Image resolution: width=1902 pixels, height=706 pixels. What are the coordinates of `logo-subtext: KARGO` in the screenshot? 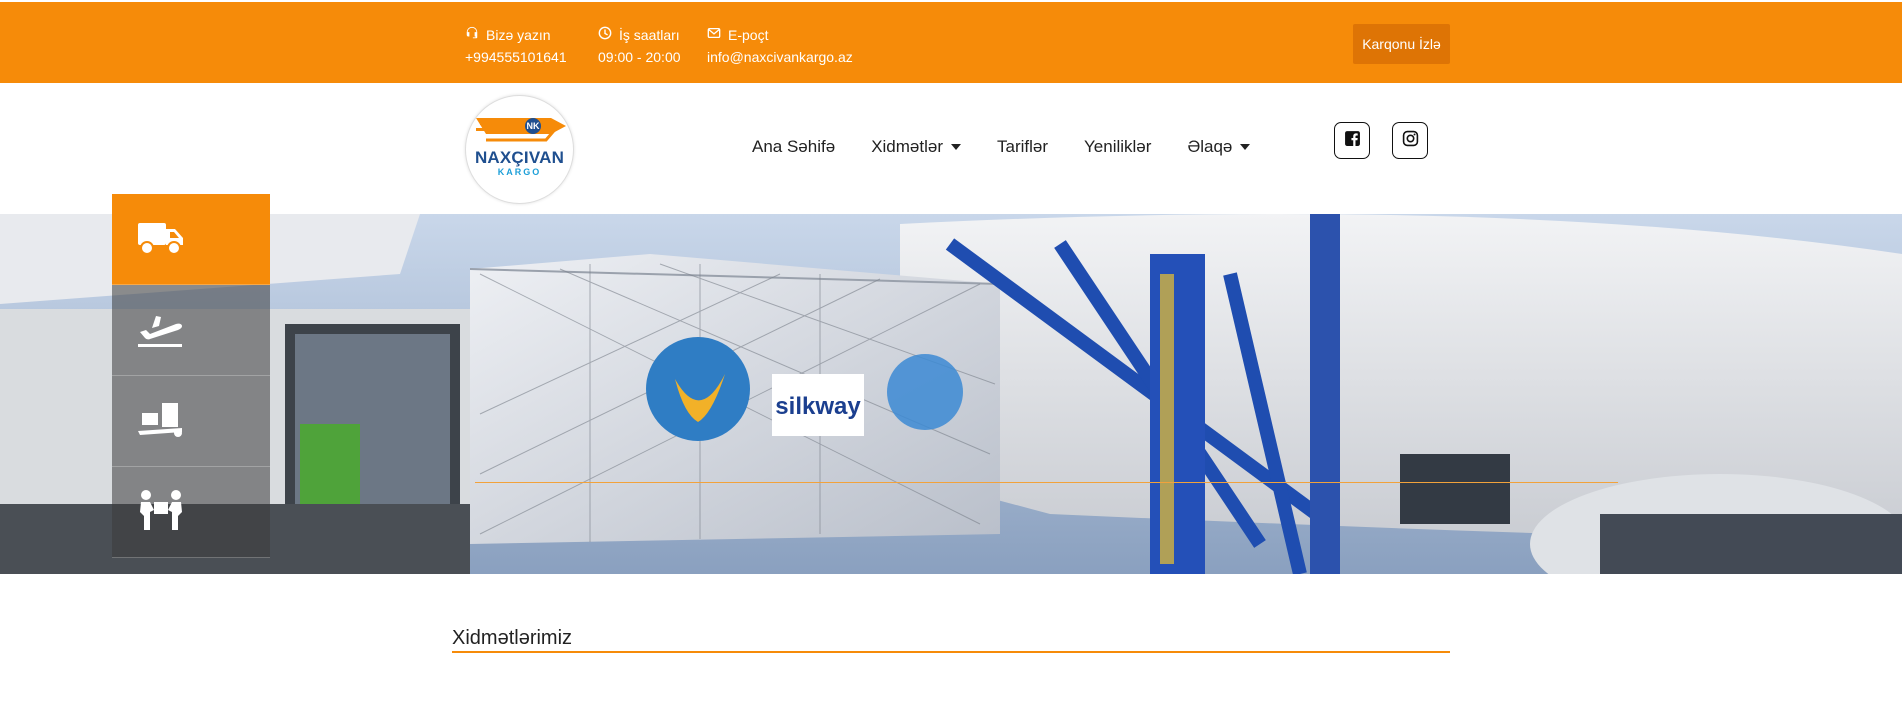 It's located at (519, 172).